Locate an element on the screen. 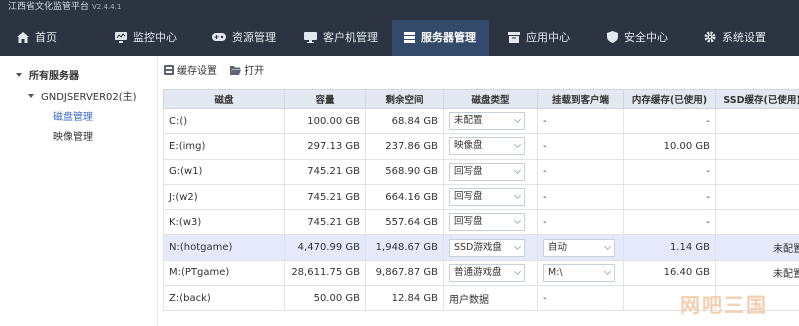  disk-type-cell: 映像盘 is located at coordinates (490, 146).